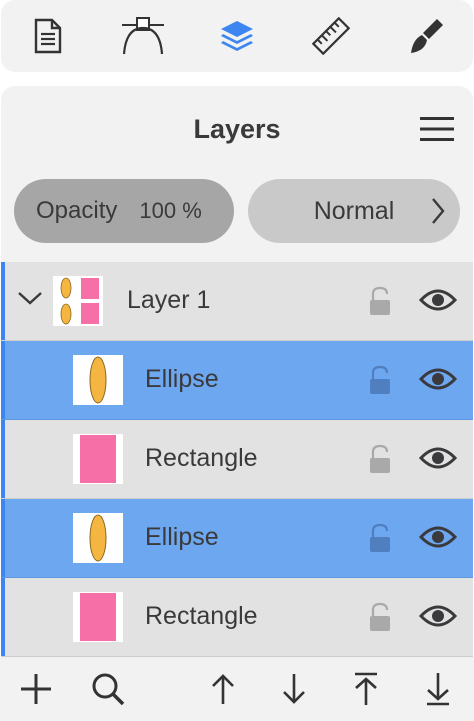 This screenshot has height=721, width=474. Describe the element at coordinates (77, 210) in the screenshot. I see `opacity-label: Opacity` at that location.